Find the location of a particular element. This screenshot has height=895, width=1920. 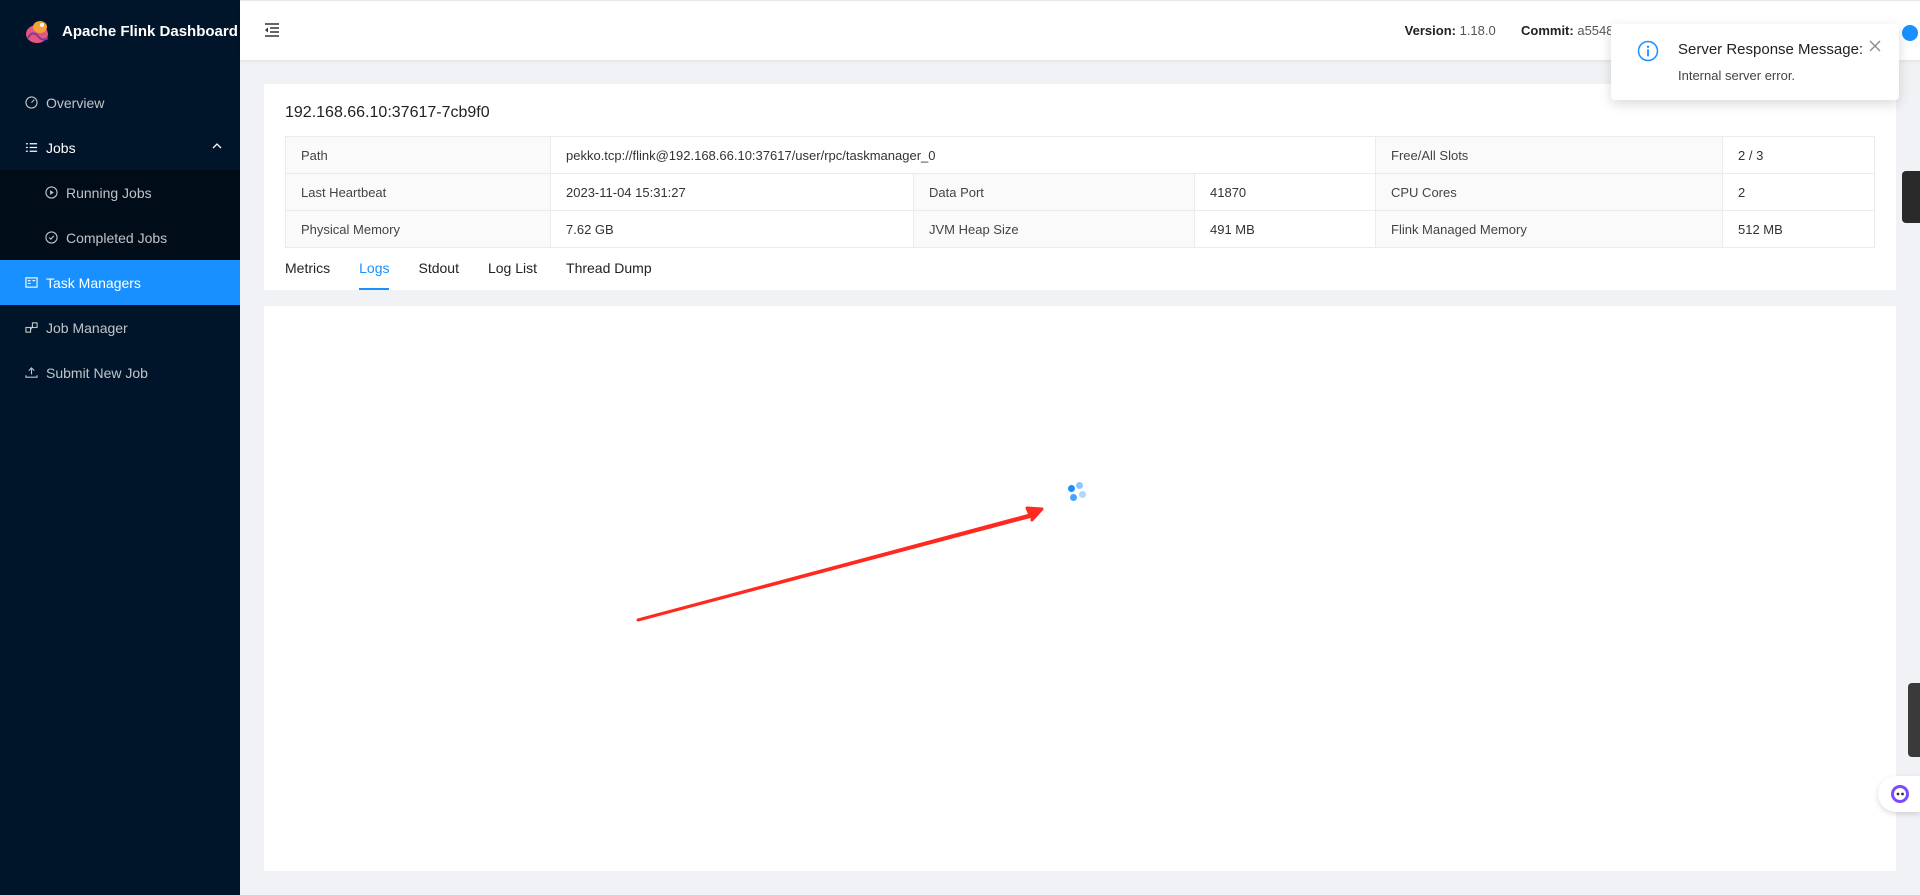

status-dot-icon is located at coordinates (1910, 33).